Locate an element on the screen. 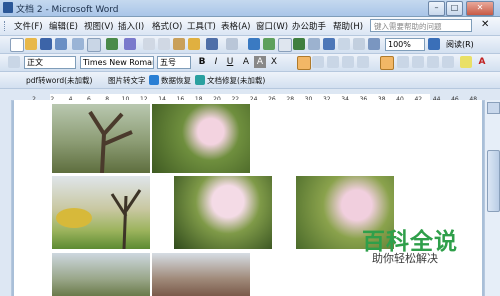 The height and width of the screenshot is (296, 500). save-icon is located at coordinates (46, 44).